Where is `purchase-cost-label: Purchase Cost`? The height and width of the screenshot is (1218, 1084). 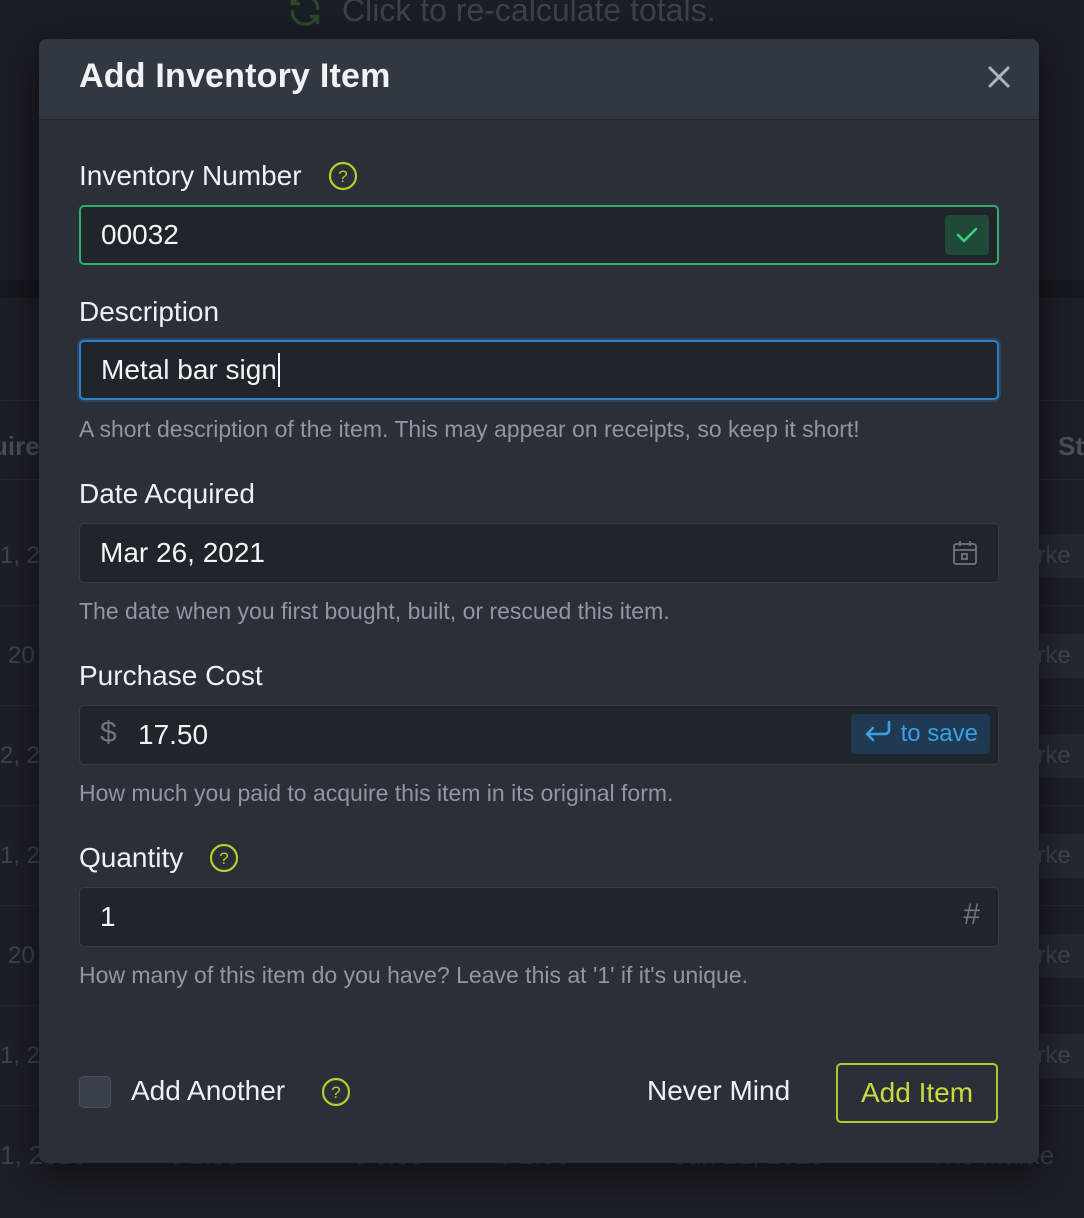
purchase-cost-label: Purchase Cost is located at coordinates (171, 676).